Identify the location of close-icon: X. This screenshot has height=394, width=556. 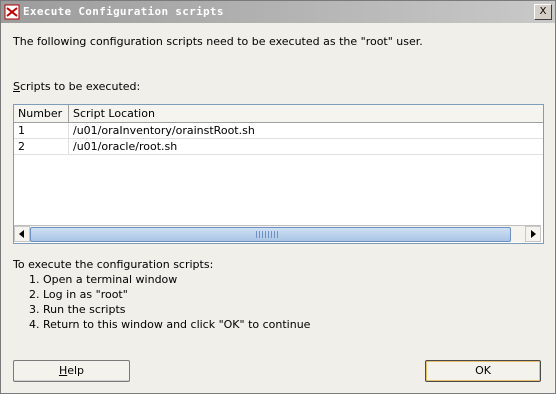
(543, 11).